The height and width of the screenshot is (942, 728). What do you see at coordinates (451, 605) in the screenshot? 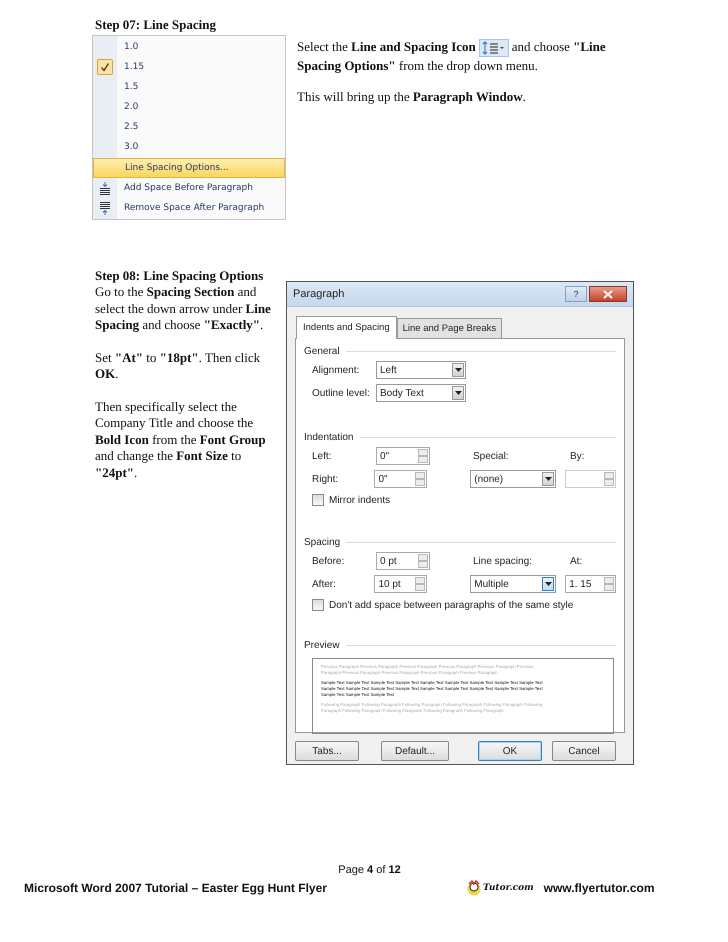
I see `checkbox-label: Don't add space between paragraphs of the same style` at bounding box center [451, 605].